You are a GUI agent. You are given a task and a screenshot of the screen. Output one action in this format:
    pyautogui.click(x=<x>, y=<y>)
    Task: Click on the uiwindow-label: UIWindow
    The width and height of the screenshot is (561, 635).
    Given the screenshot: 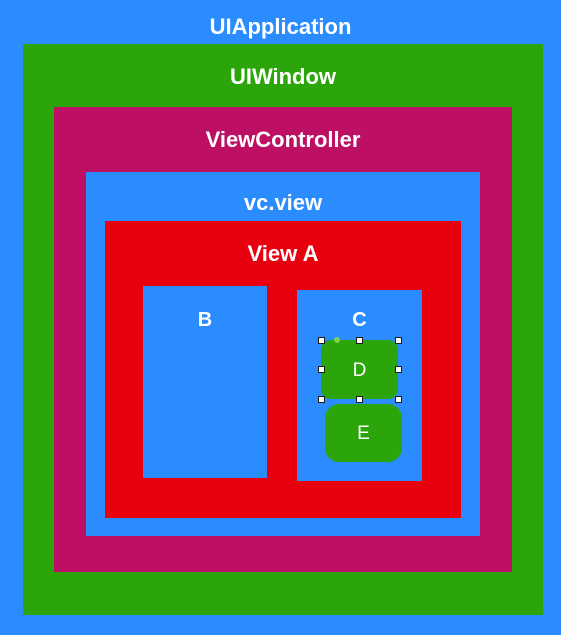 What is the action you would take?
    pyautogui.click(x=283, y=76)
    